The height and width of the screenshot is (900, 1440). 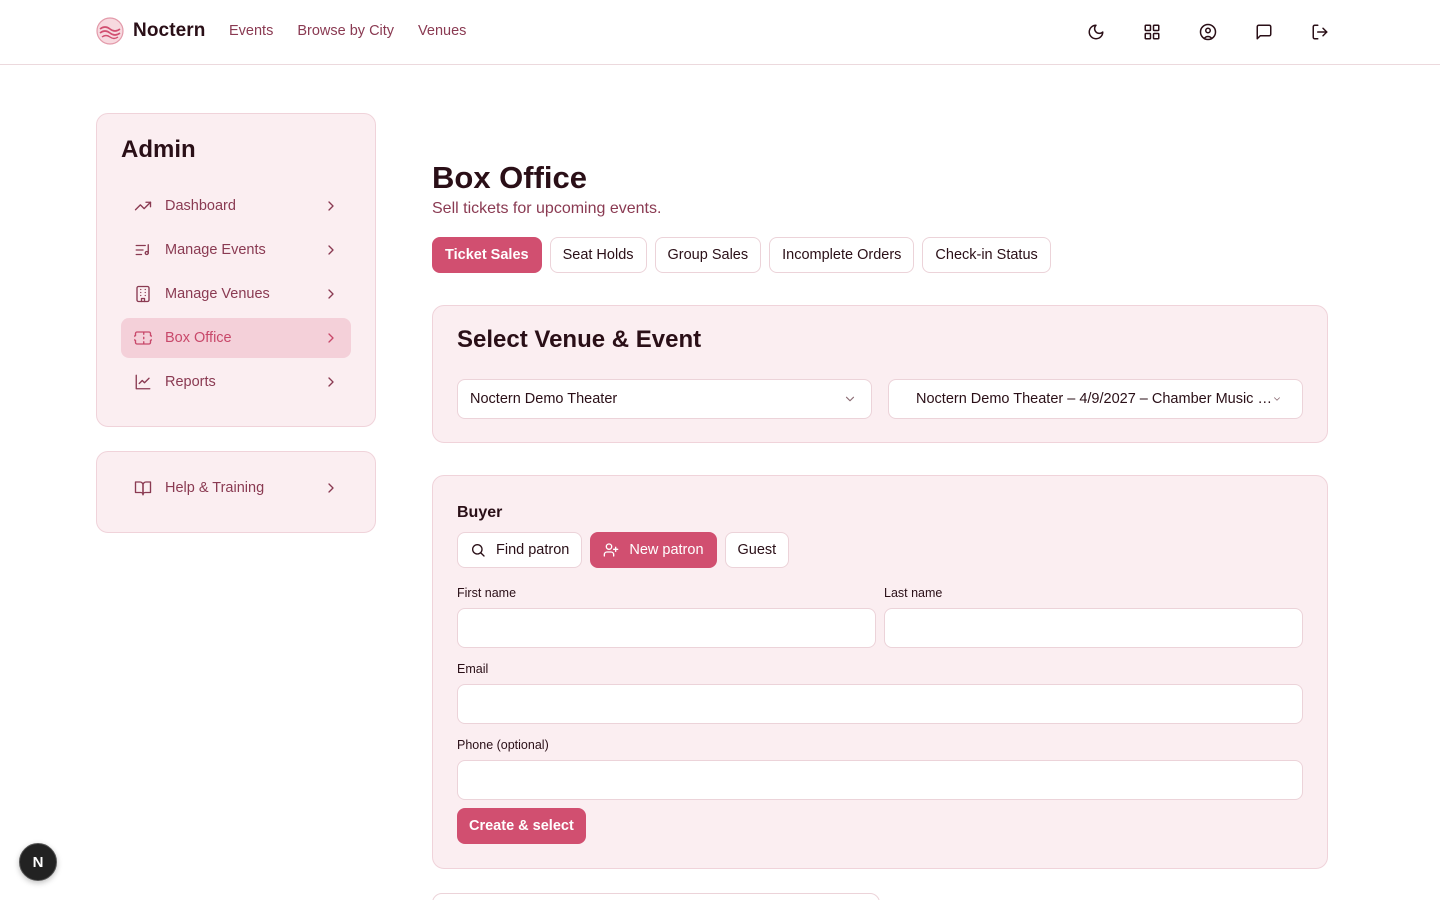 What do you see at coordinates (1096, 32) in the screenshot?
I see `moon-icon` at bounding box center [1096, 32].